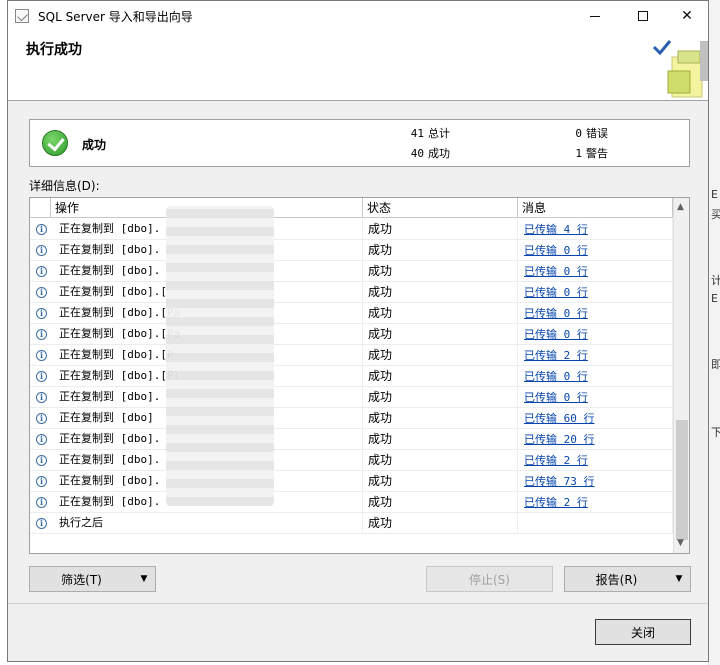 Image resolution: width=720 pixels, height=665 pixels. I want to click on window-title: SQL Server 导入和导出向导, so click(115, 17).